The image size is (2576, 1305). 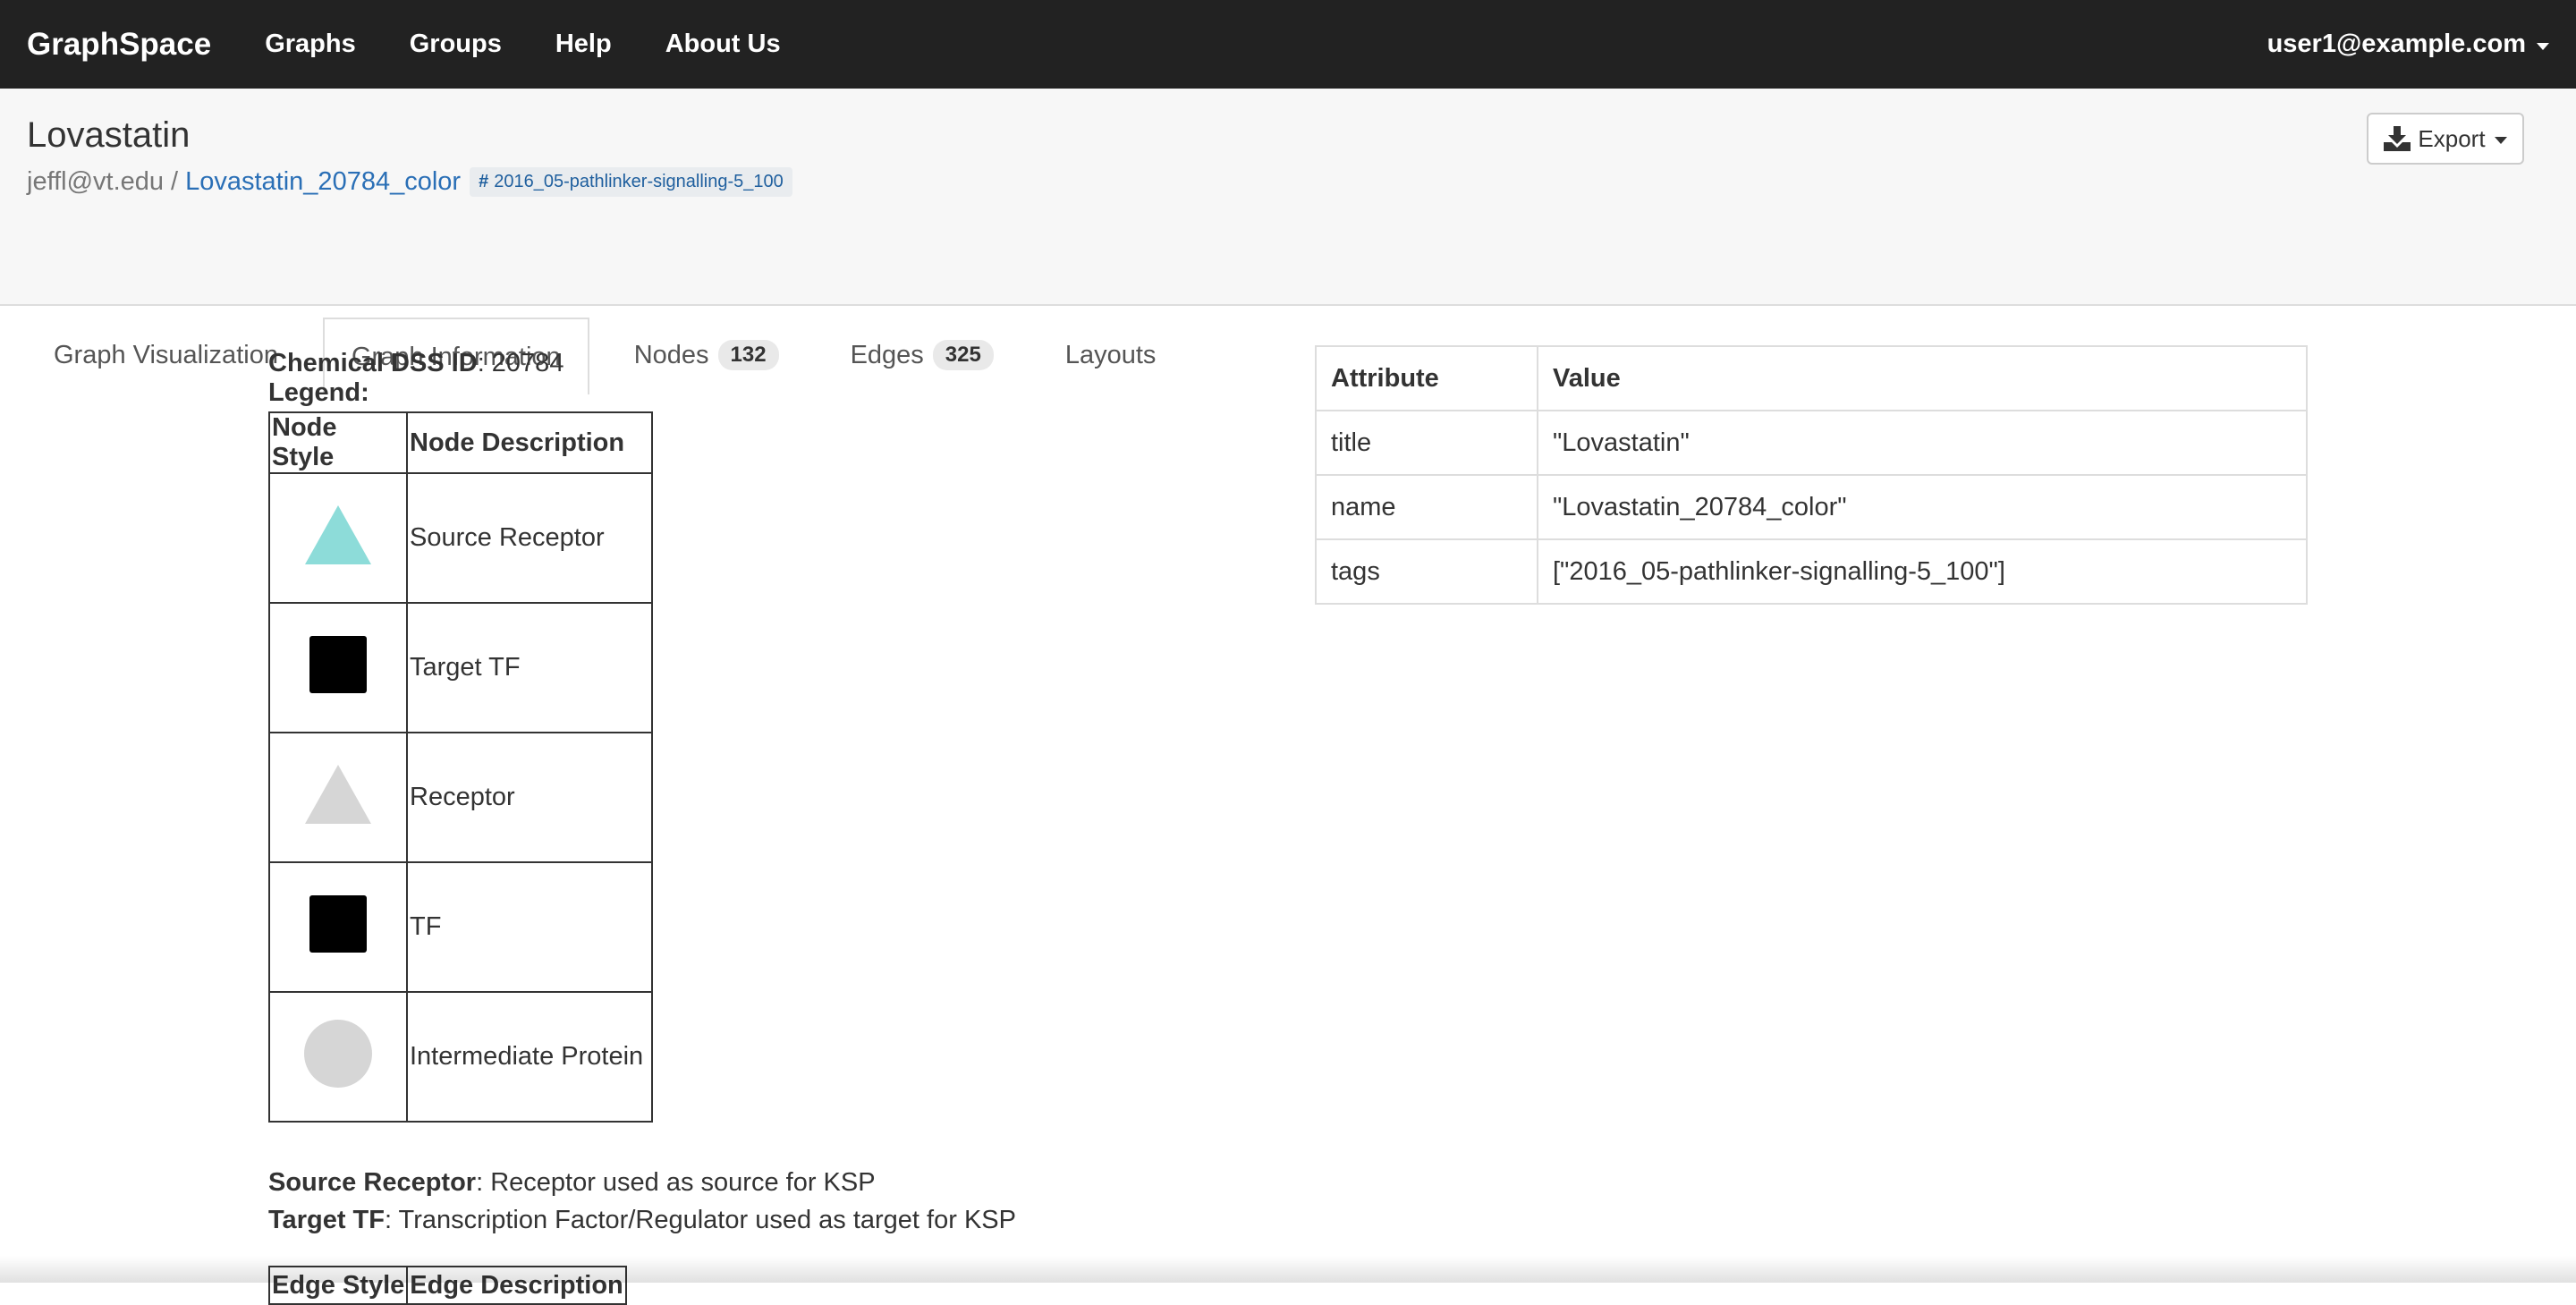 I want to click on table-row: Receptor, so click(x=460, y=797).